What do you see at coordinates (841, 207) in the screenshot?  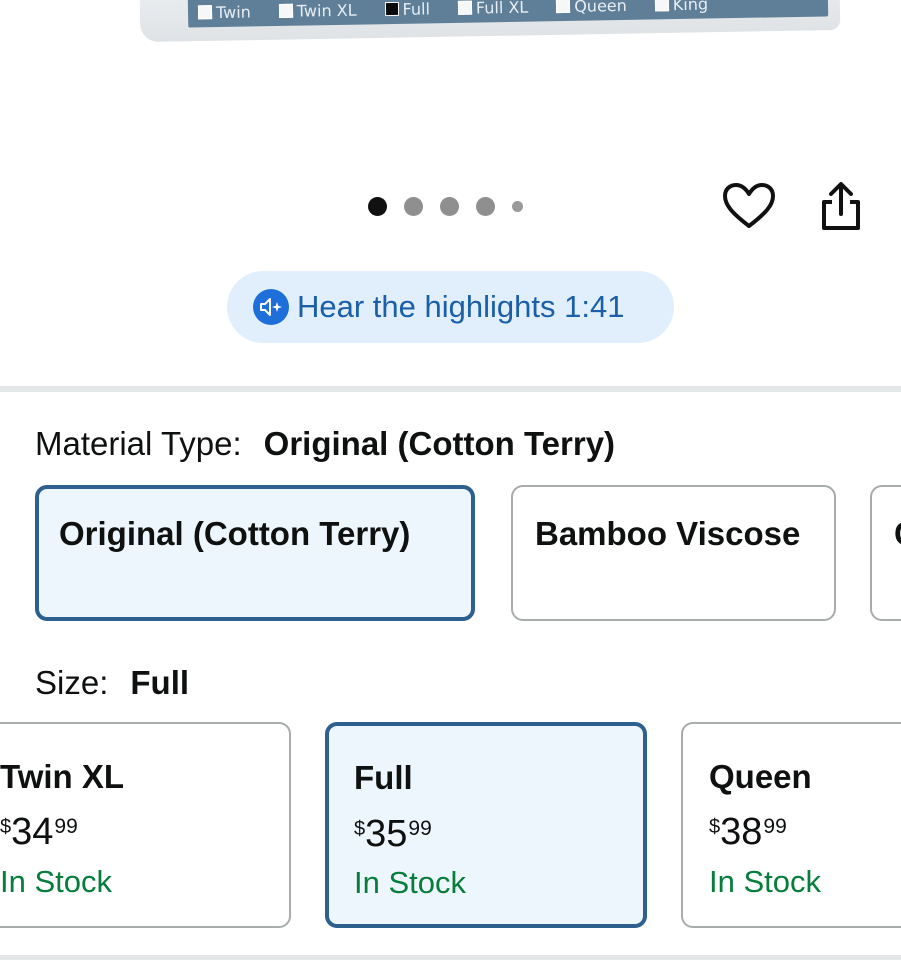 I see `share-icon` at bounding box center [841, 207].